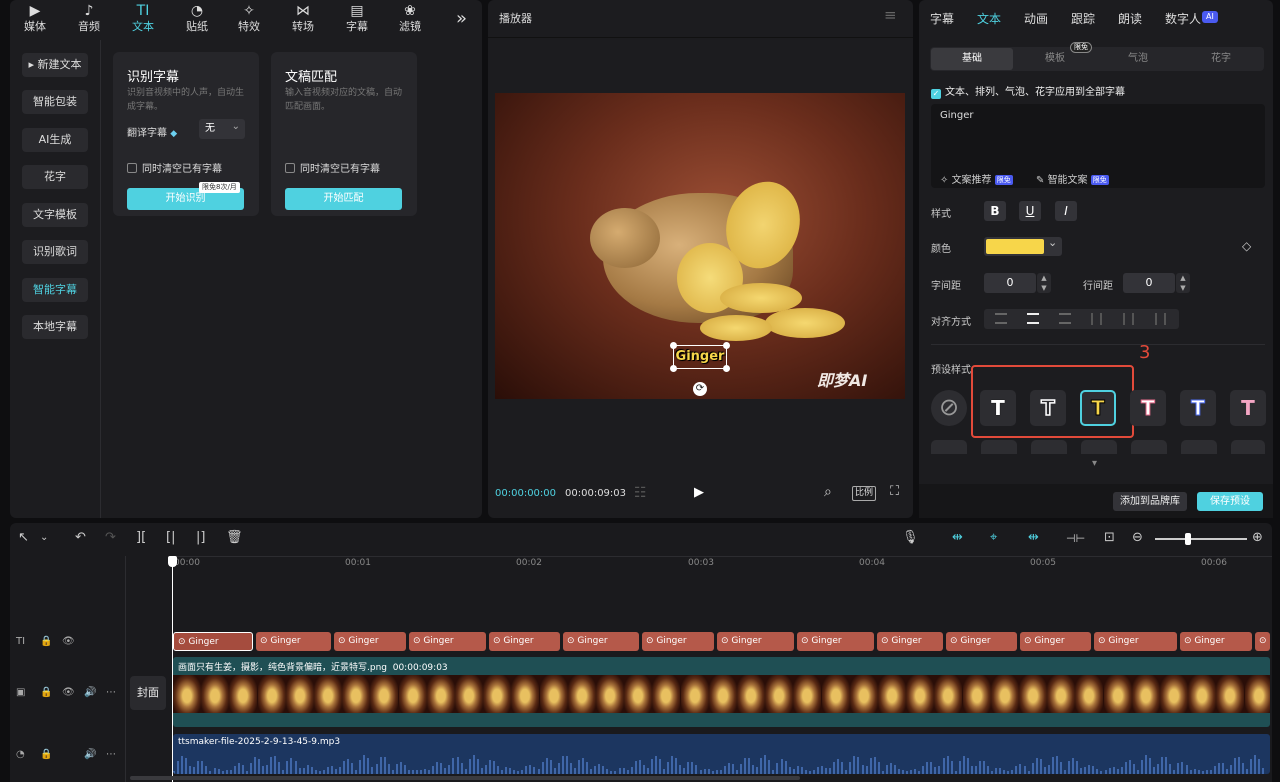 The image size is (1280, 782). I want to click on timeline-scrollbar, so click(465, 778).